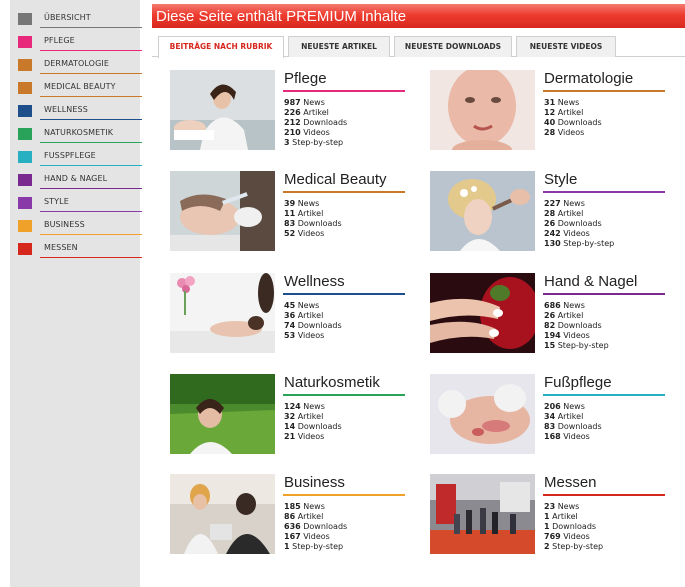  I want to click on category-title: Style, so click(561, 179).